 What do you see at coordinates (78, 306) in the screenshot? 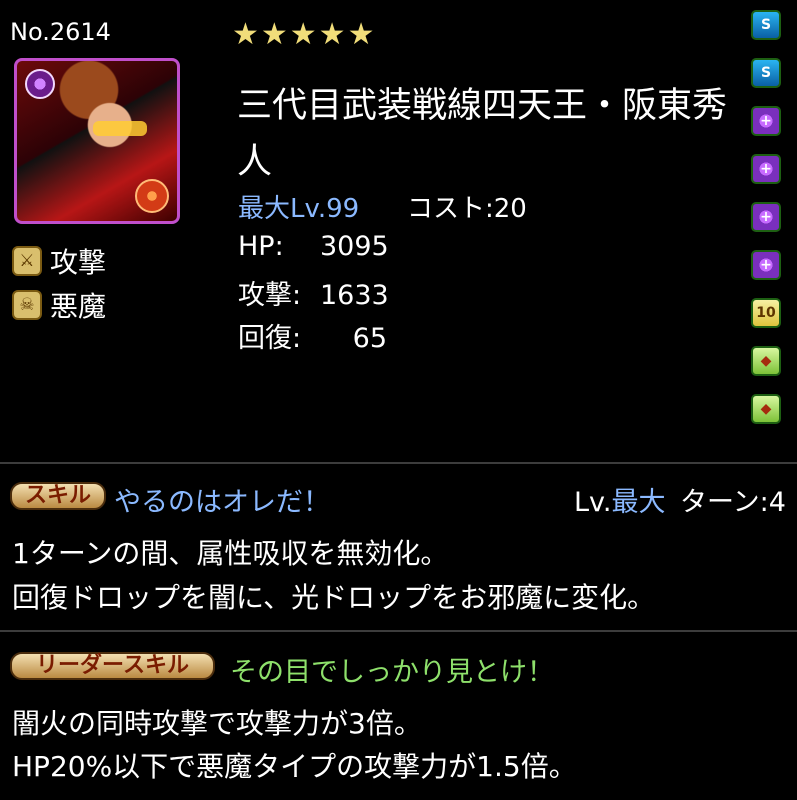
I see `type-label: 悪魔` at bounding box center [78, 306].